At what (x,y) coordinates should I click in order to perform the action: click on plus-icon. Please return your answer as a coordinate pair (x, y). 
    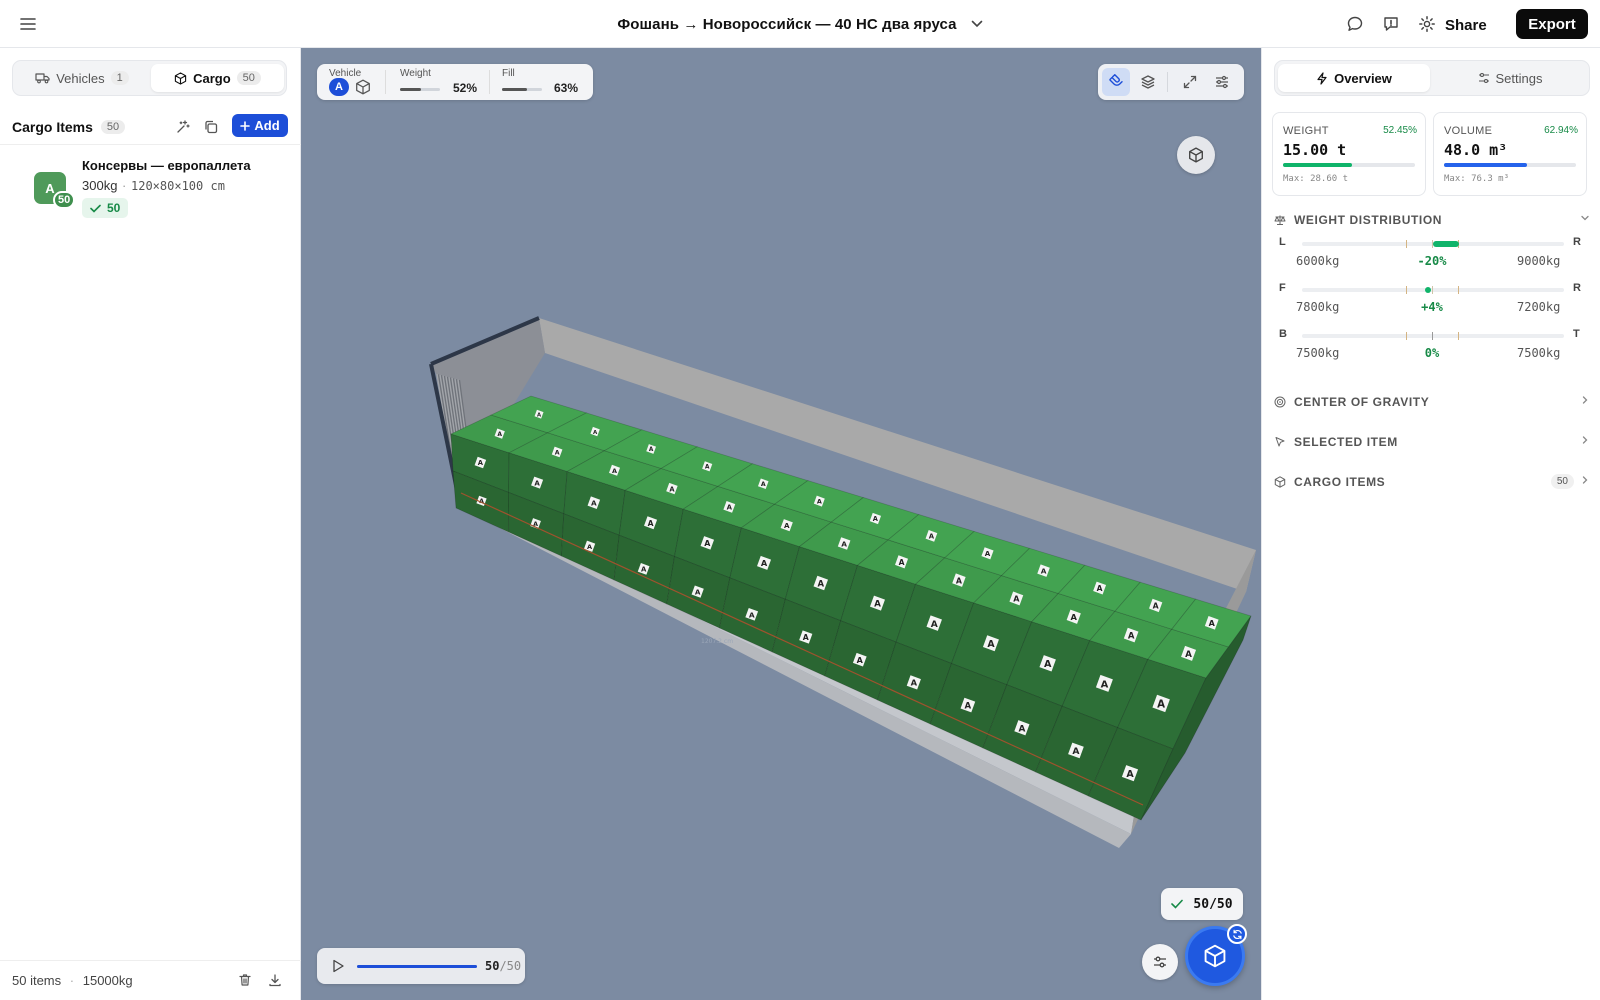
    Looking at the image, I should click on (245, 125).